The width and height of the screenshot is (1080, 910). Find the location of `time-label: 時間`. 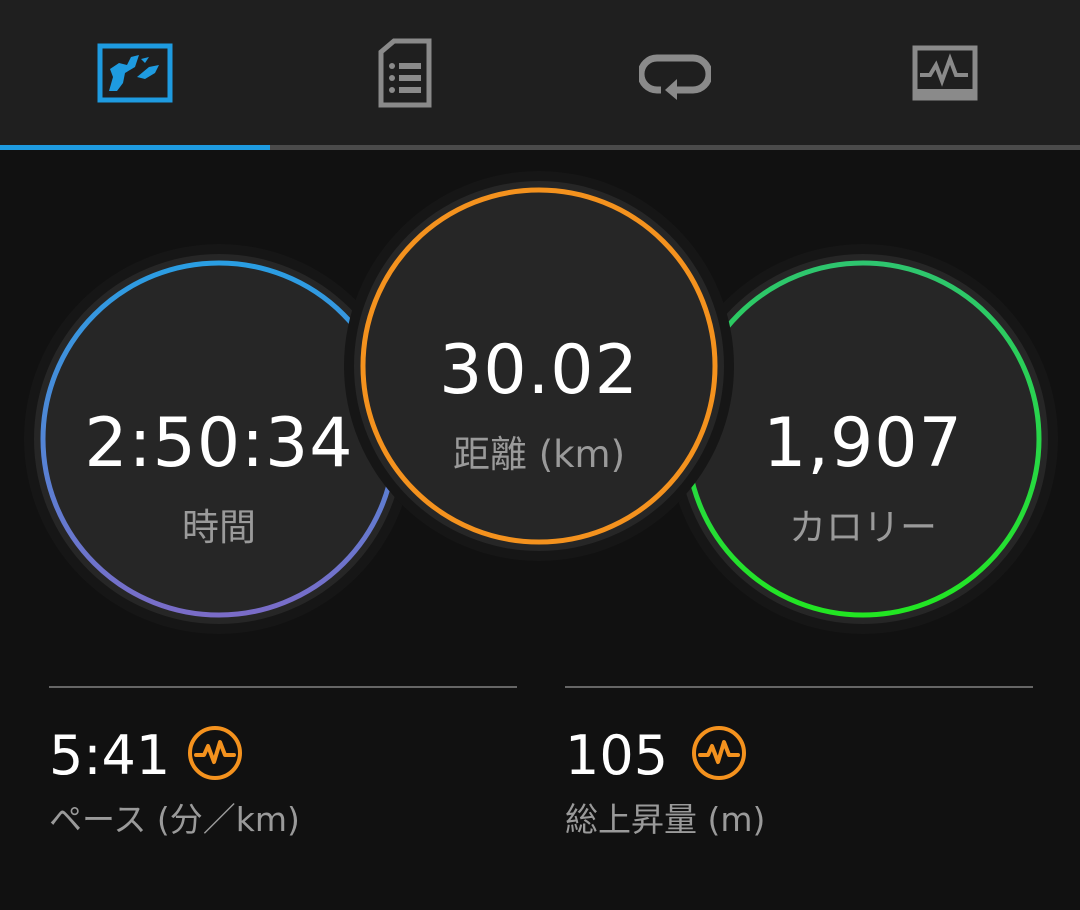

time-label: 時間 is located at coordinates (219, 527).